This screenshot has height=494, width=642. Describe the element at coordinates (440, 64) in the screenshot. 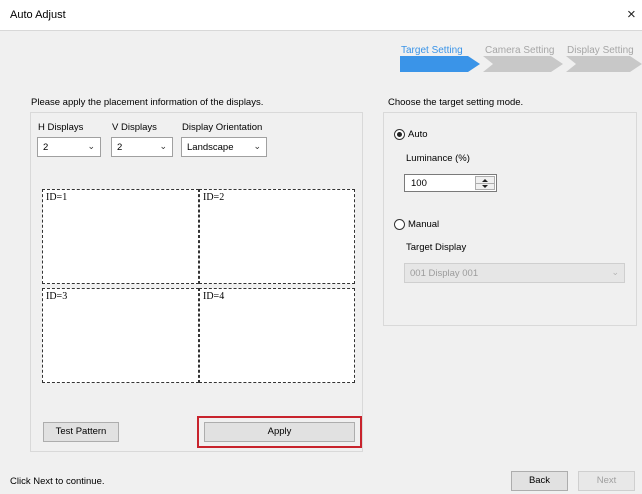

I see `step-arrow-target-setting` at that location.